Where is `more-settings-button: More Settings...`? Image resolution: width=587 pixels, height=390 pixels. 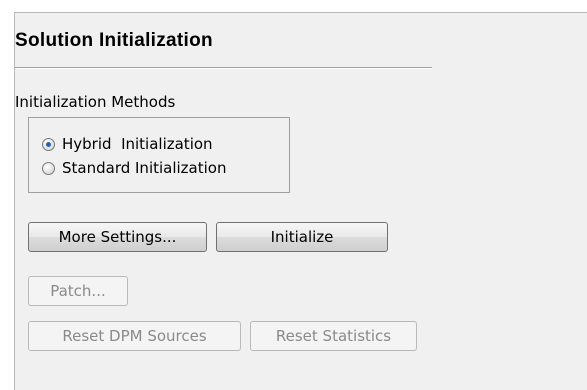 more-settings-button: More Settings... is located at coordinates (117, 237).